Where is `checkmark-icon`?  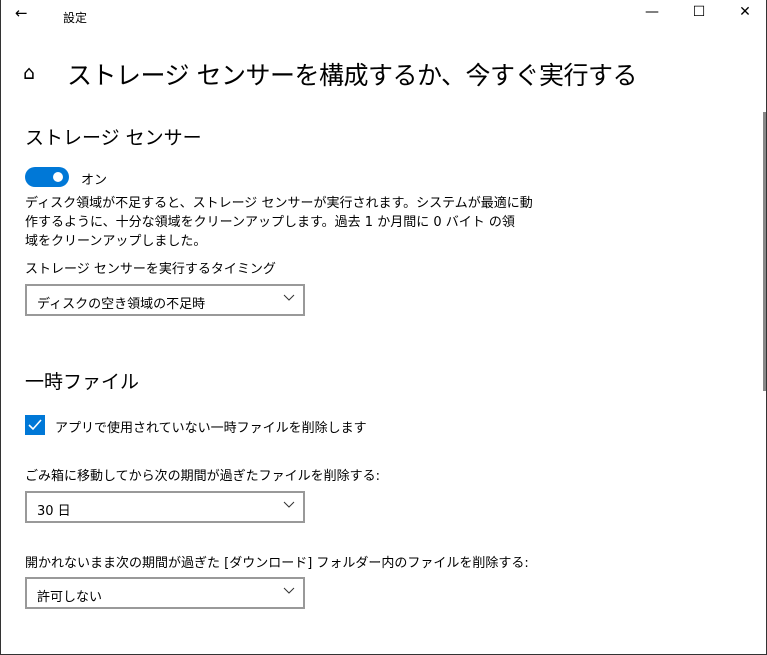 checkmark-icon is located at coordinates (35, 425).